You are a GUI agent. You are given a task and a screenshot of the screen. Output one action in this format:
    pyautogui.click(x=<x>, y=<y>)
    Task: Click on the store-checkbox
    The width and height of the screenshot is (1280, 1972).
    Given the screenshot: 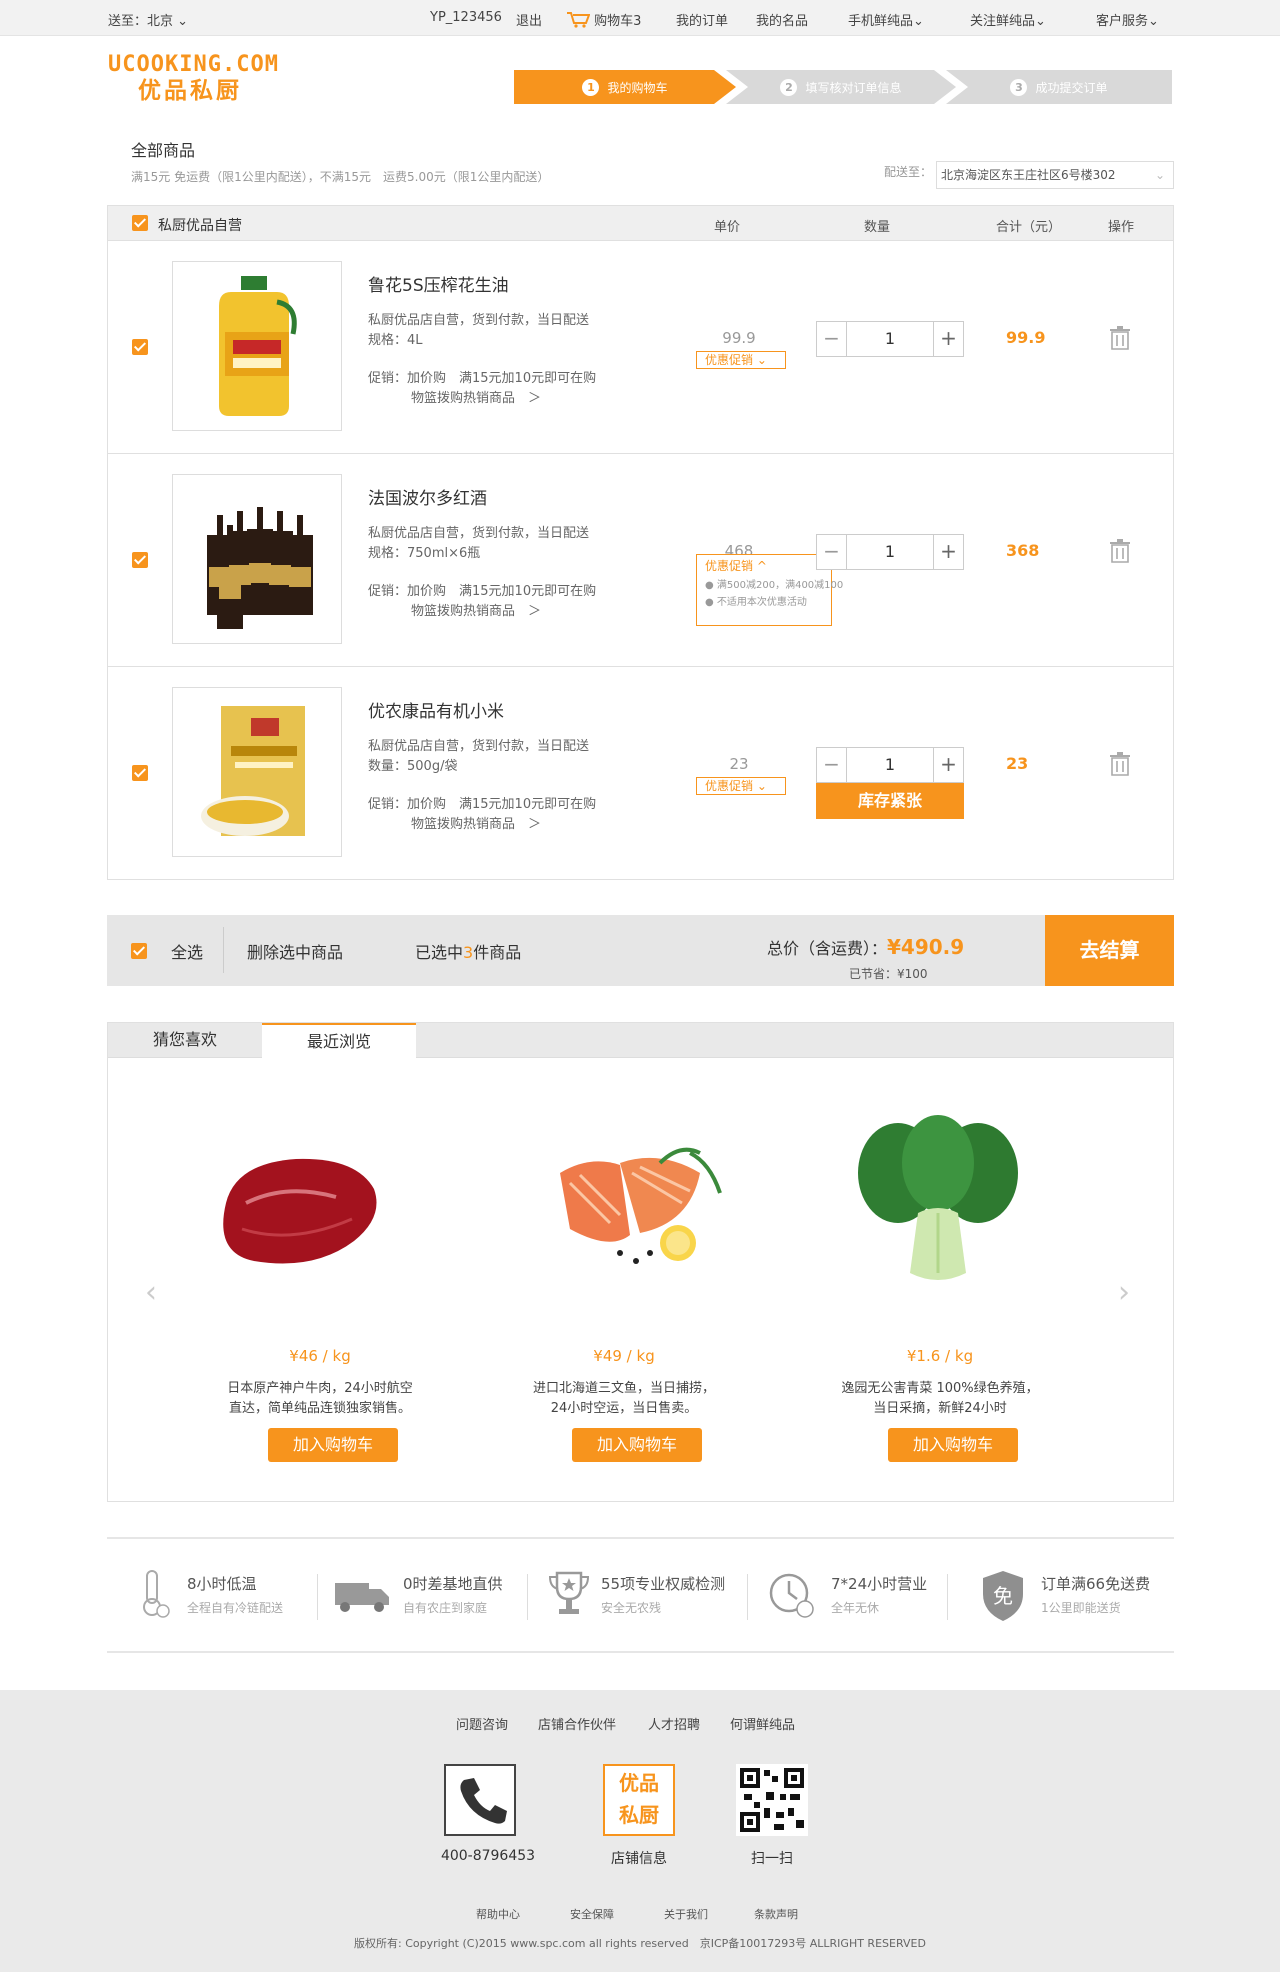 What is the action you would take?
    pyautogui.click(x=140, y=223)
    